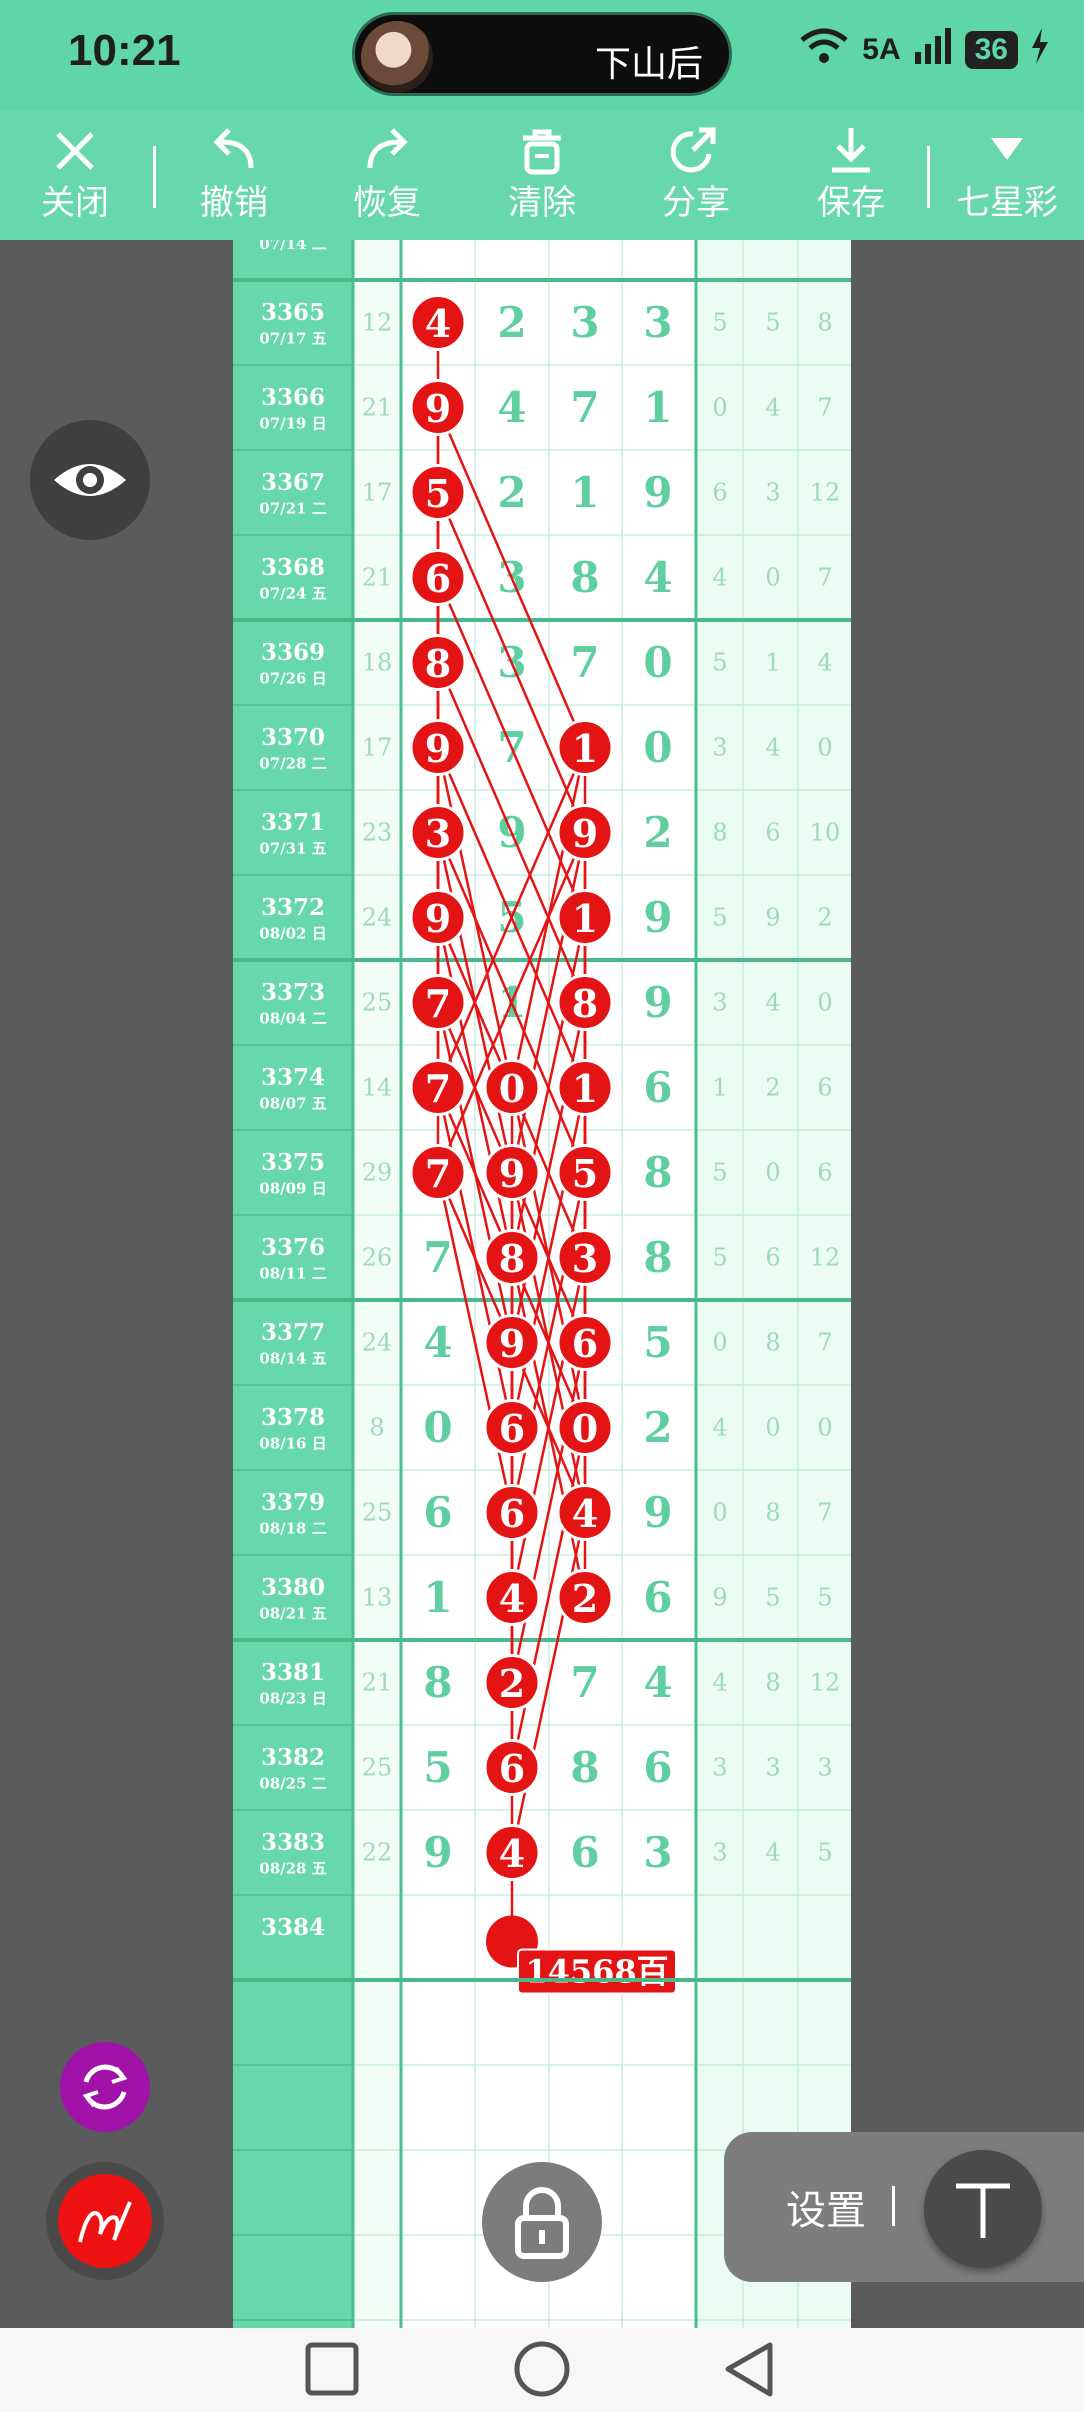 The width and height of the screenshot is (1084, 2412). Describe the element at coordinates (511, 322) in the screenshot. I see `digit: 2` at that location.